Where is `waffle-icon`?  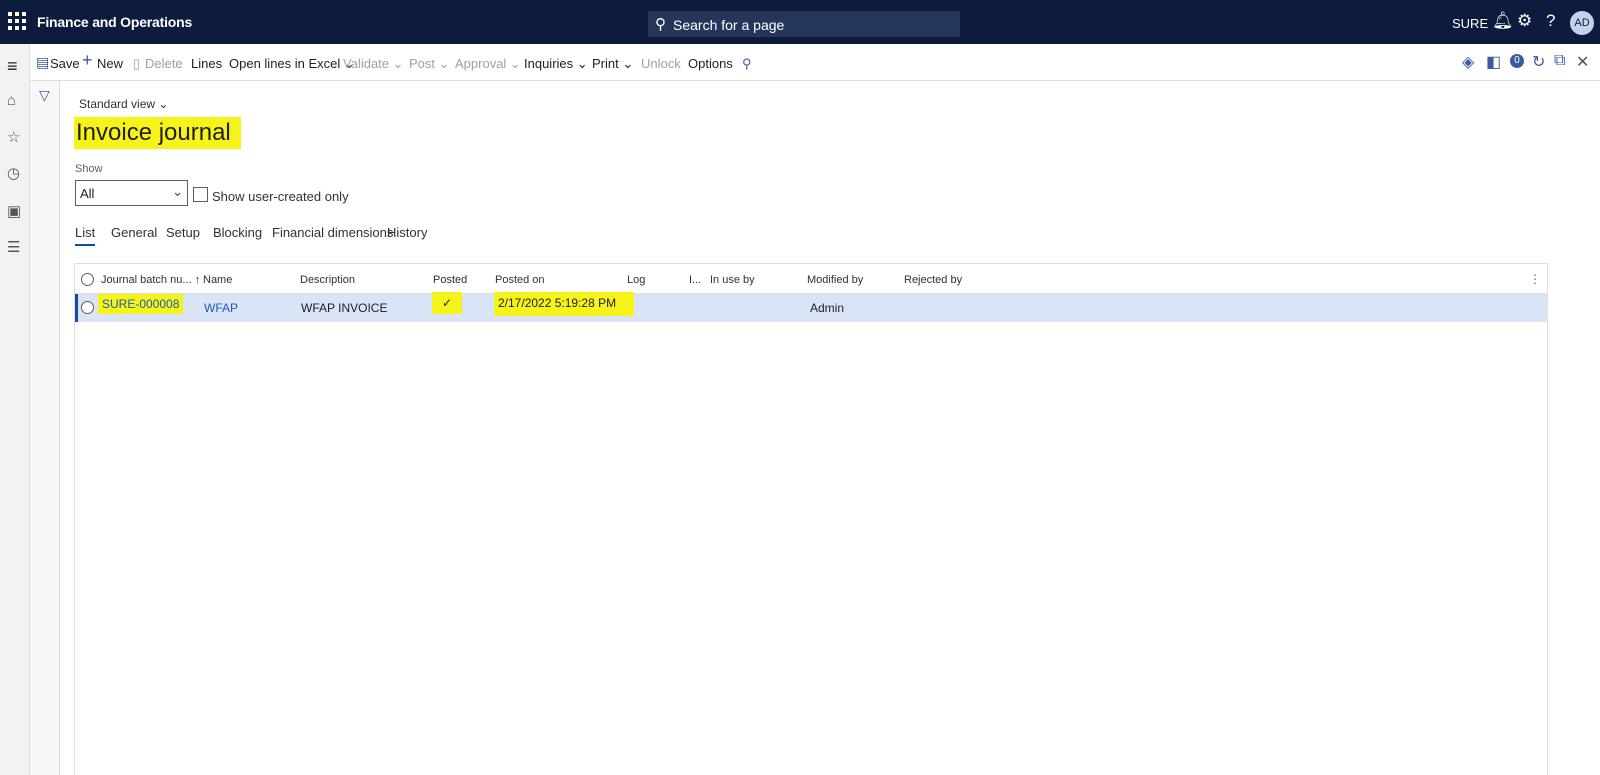 waffle-icon is located at coordinates (17, 21).